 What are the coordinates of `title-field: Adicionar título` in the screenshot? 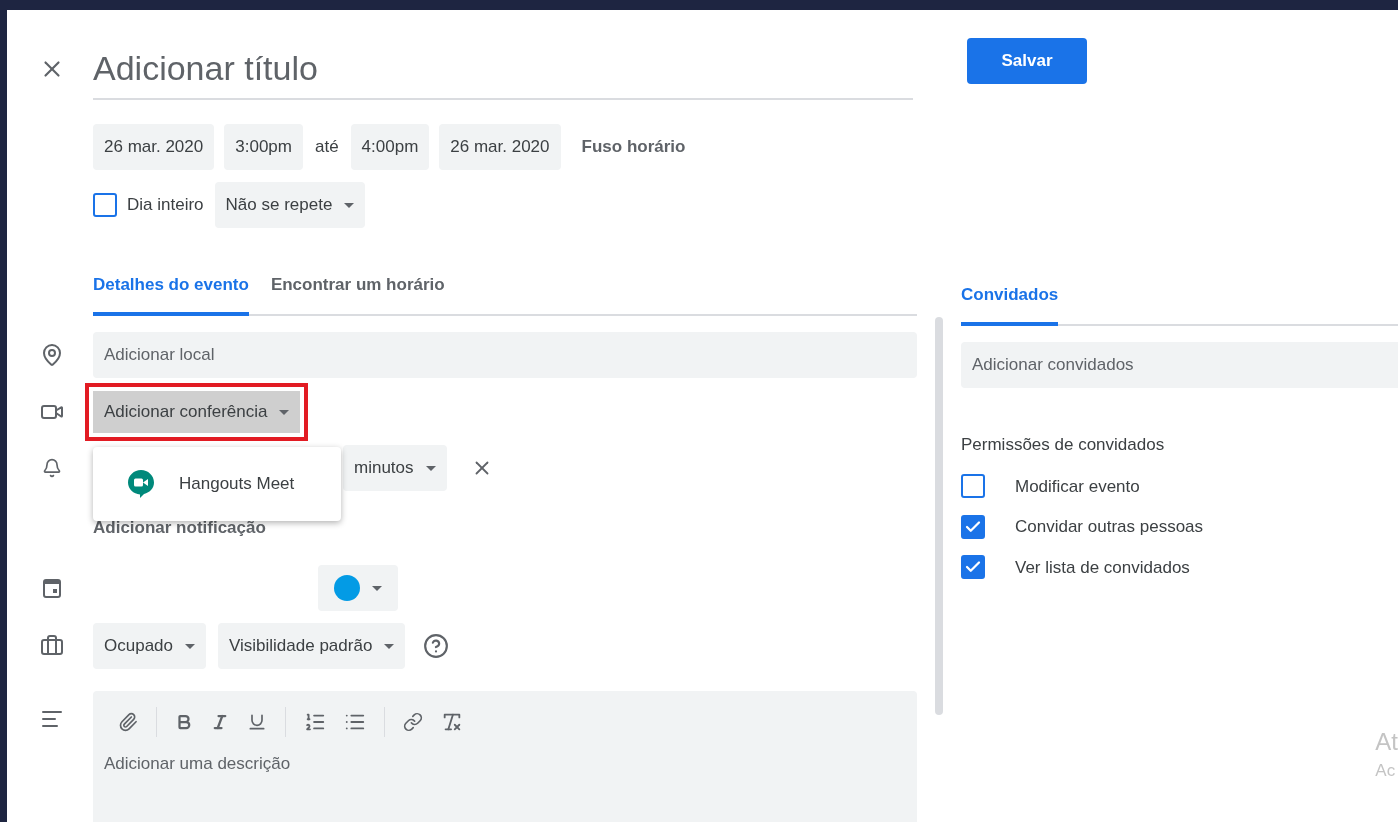 It's located at (503, 69).